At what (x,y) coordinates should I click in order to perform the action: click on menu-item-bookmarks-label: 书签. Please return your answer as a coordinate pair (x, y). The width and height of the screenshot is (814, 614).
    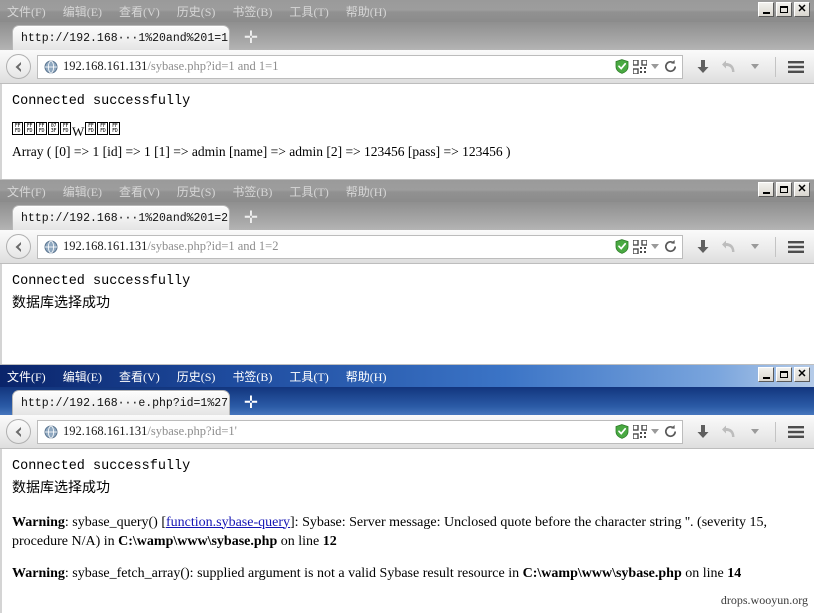
    Looking at the image, I should click on (244, 376).